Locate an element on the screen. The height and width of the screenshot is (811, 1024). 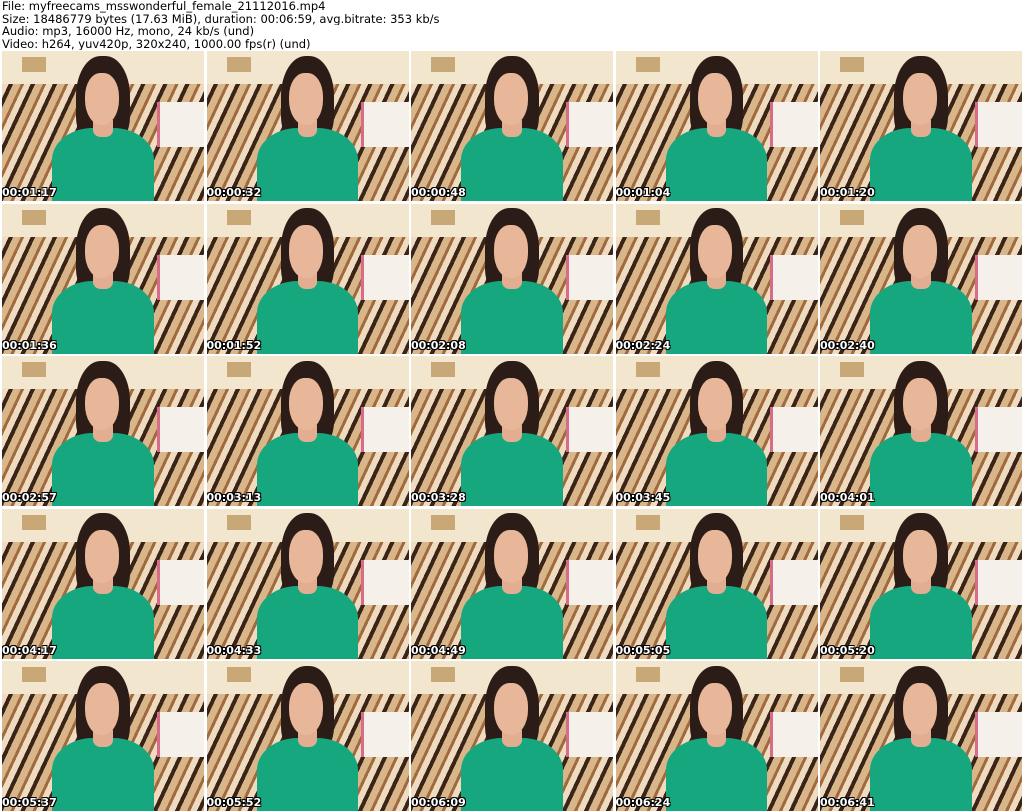
video-thumbnail: 00:04:01 is located at coordinates (921, 431).